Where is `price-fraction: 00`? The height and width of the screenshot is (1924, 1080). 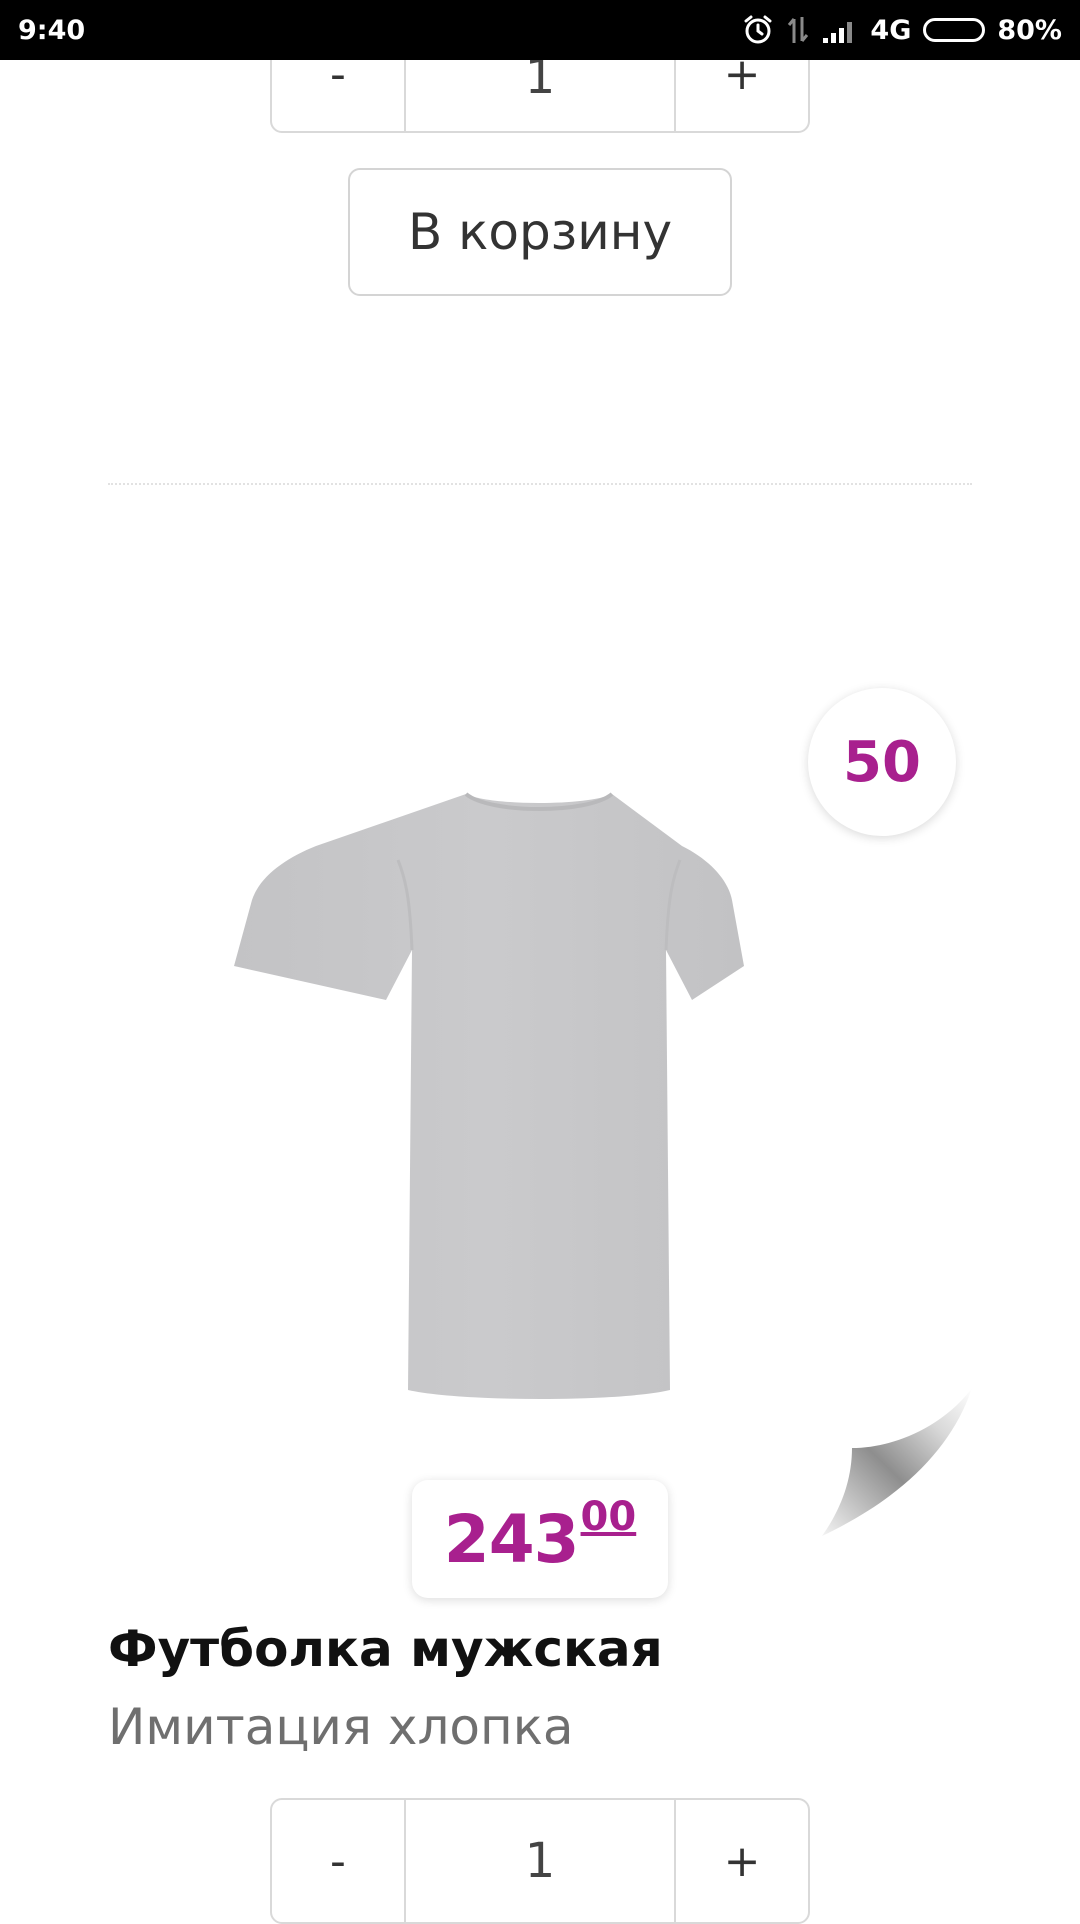 price-fraction: 00 is located at coordinates (608, 1517).